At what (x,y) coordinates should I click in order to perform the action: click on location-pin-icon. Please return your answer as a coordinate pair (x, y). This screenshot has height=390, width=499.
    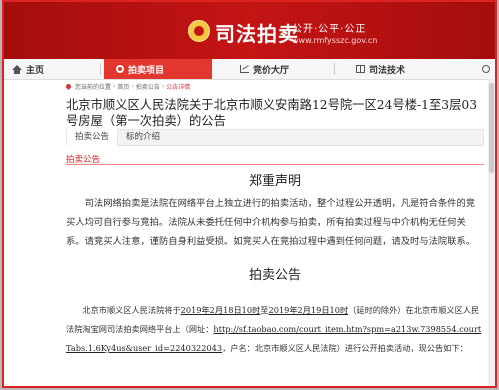
    Looking at the image, I should click on (68, 86).